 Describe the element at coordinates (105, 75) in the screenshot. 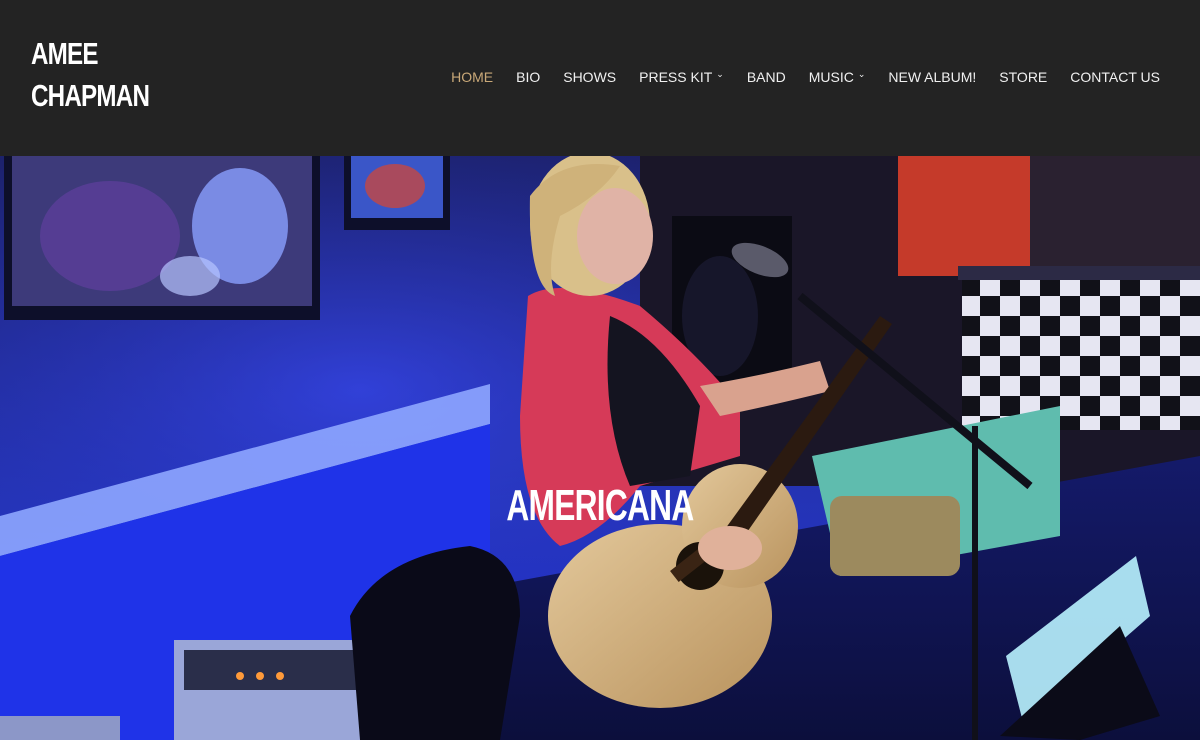

I see `site-logo: AMEE CHAPMAN` at that location.